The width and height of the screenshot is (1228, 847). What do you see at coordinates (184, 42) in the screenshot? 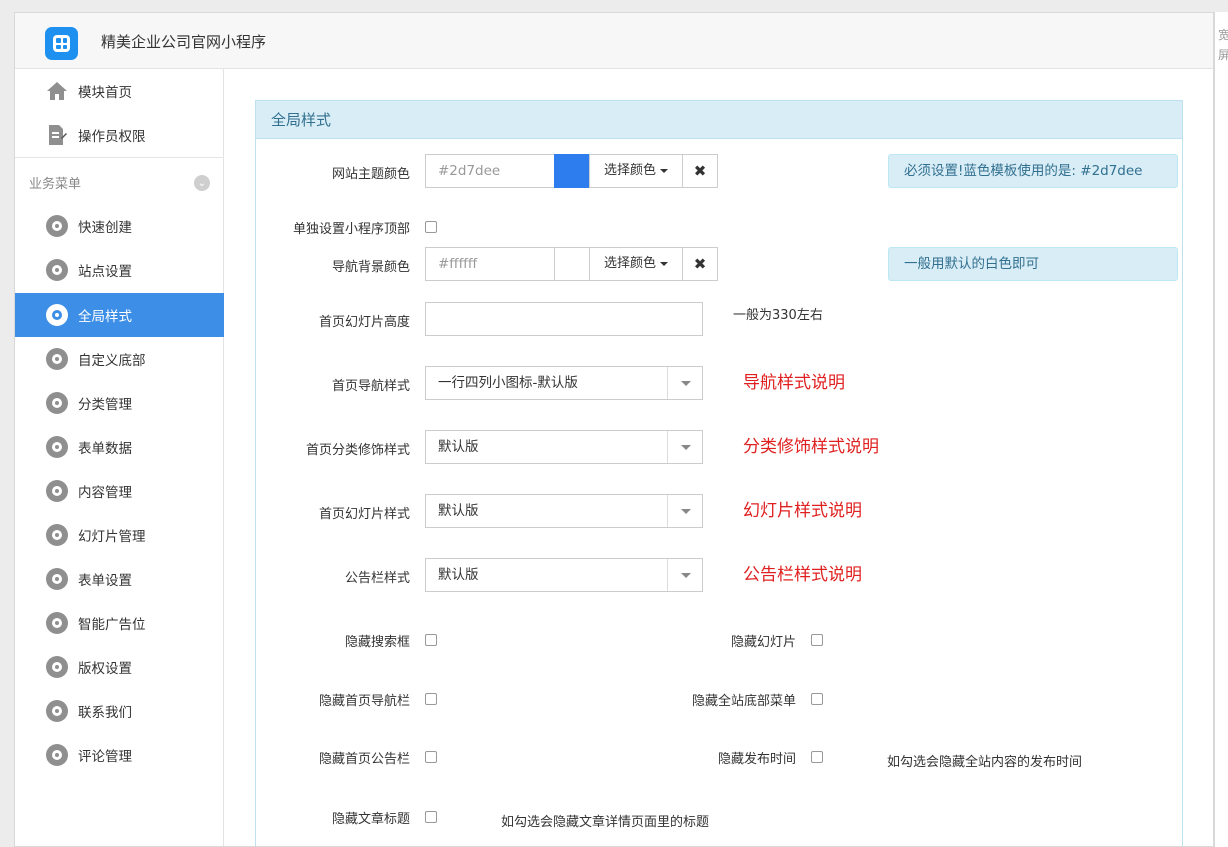
I see `app-title: 精美企业公司官网小程序` at bounding box center [184, 42].